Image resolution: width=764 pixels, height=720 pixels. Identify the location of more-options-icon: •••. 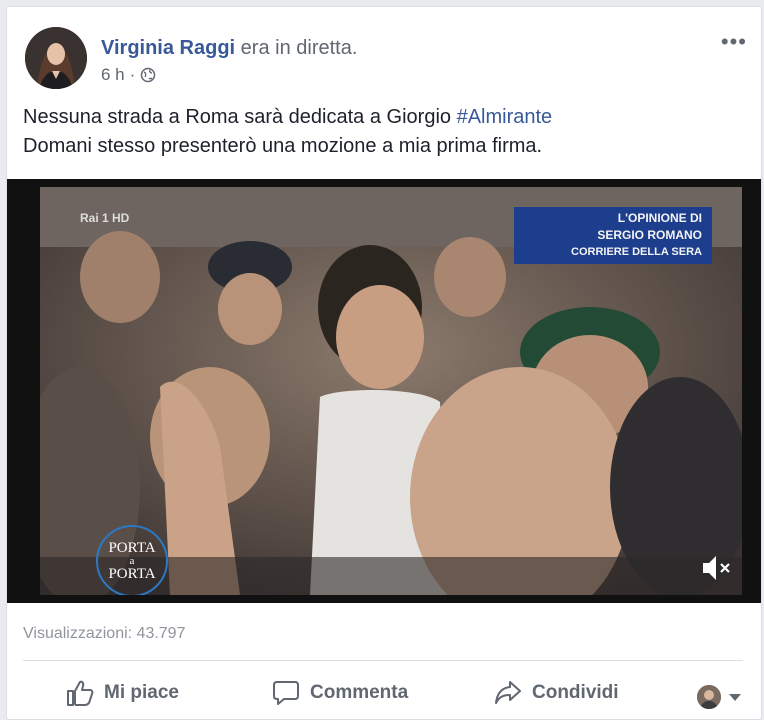
(734, 42).